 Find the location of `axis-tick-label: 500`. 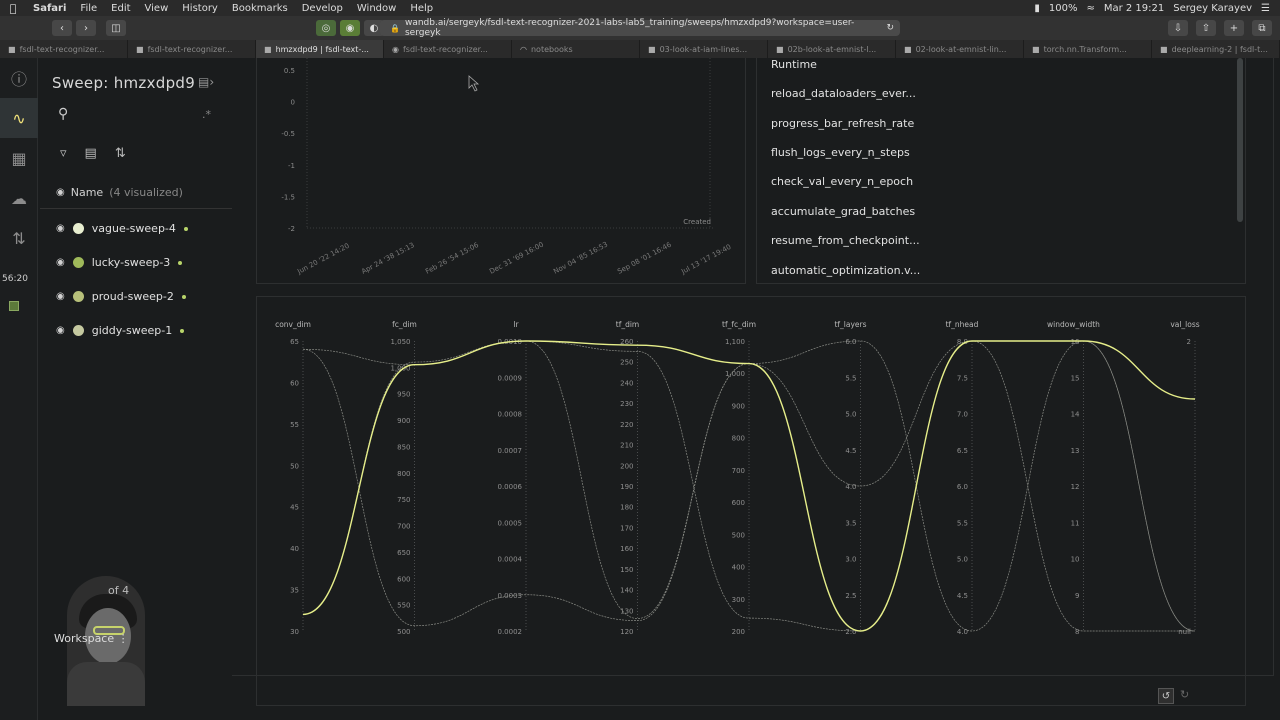

axis-tick-label: 500 is located at coordinates (738, 535).